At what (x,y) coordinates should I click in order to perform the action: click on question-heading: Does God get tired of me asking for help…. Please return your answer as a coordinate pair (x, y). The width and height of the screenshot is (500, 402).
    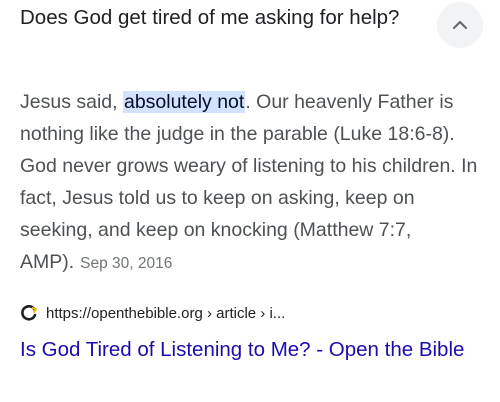
    Looking at the image, I should click on (210, 18).